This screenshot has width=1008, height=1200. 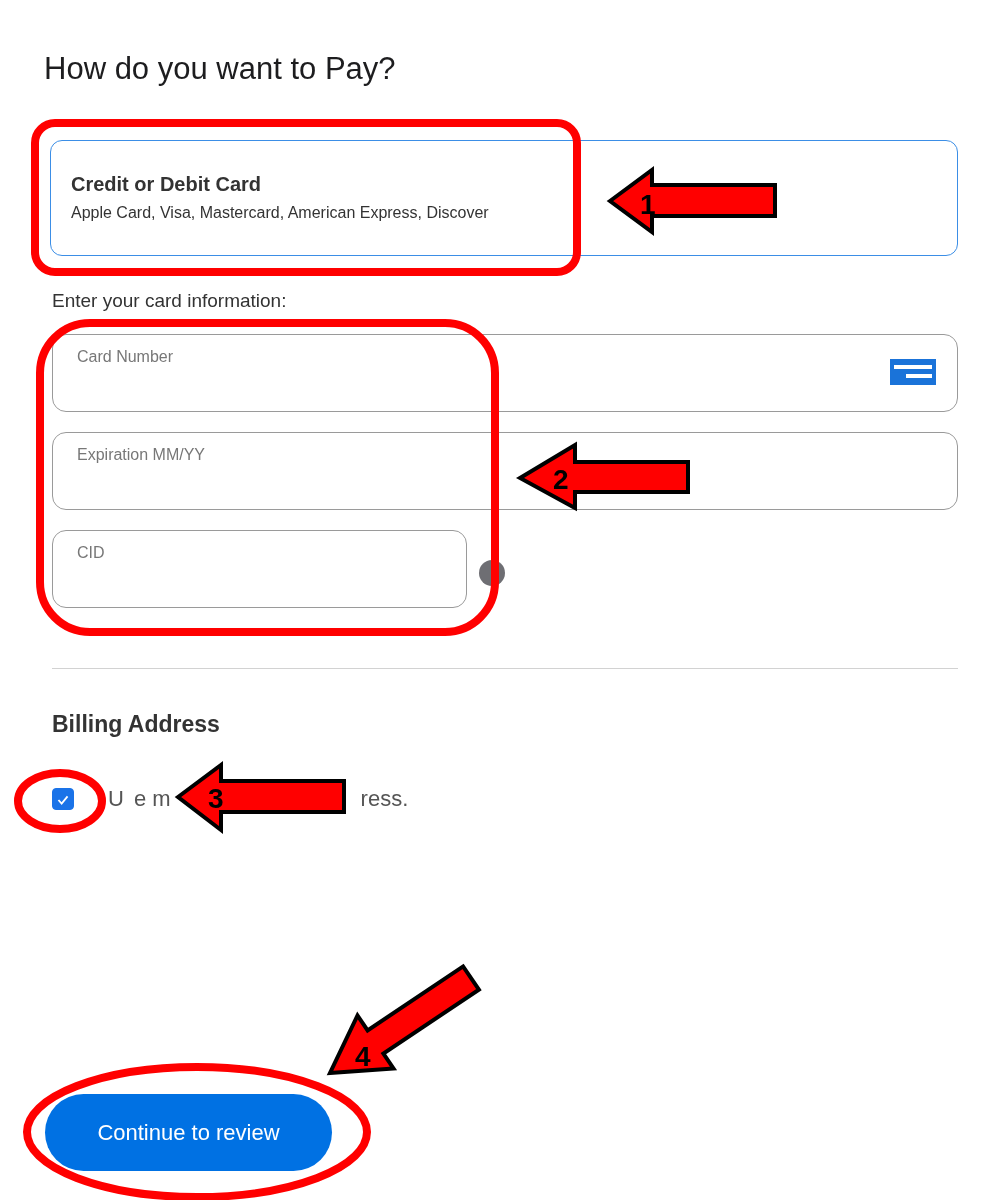 I want to click on checkbox-label: ress., so click(x=384, y=799).